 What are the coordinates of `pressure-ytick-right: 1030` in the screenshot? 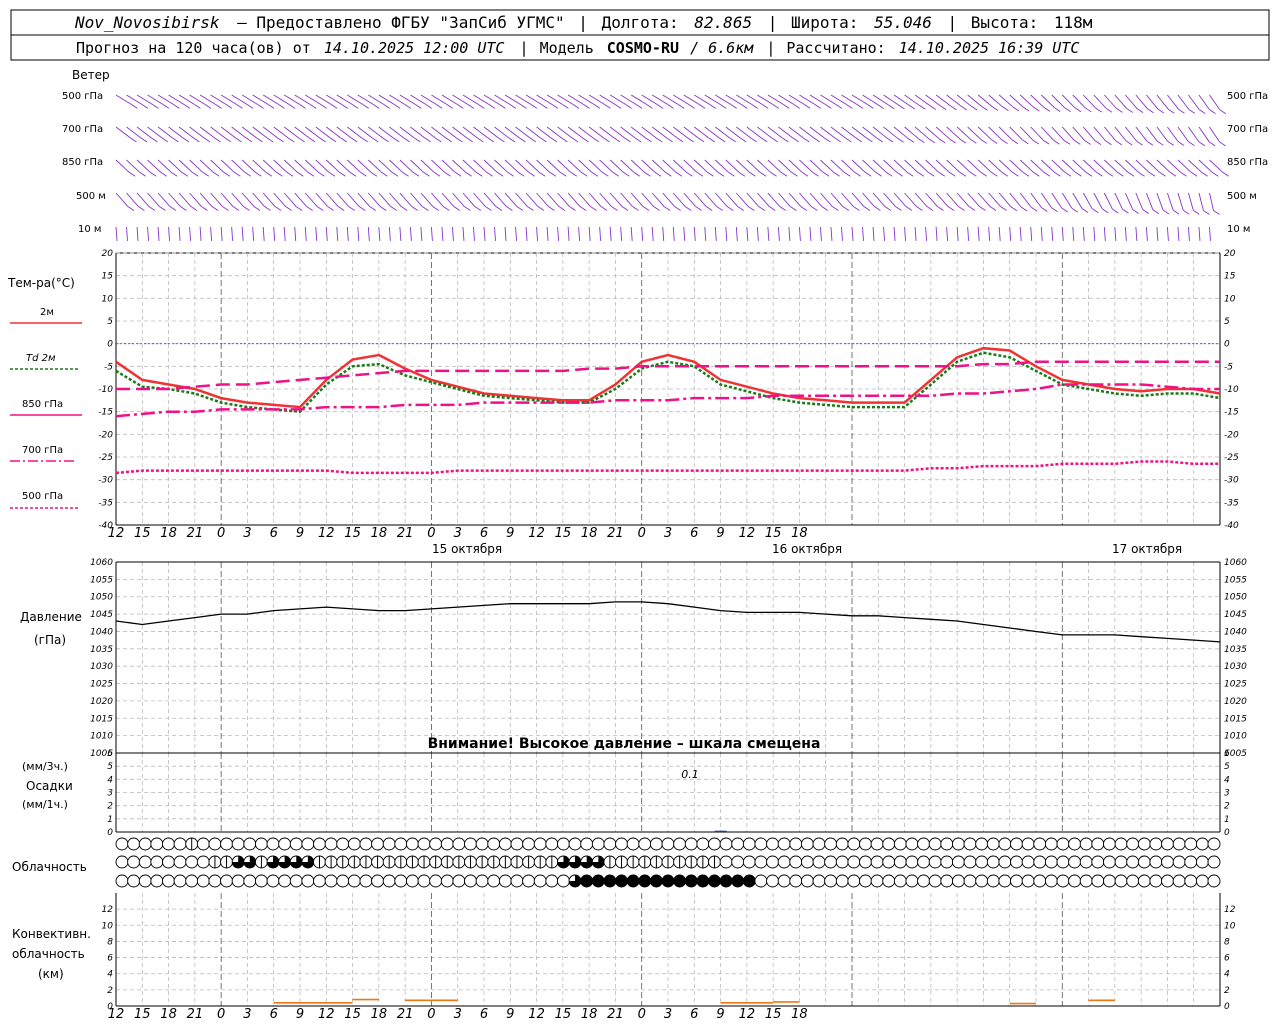 It's located at (1235, 667).